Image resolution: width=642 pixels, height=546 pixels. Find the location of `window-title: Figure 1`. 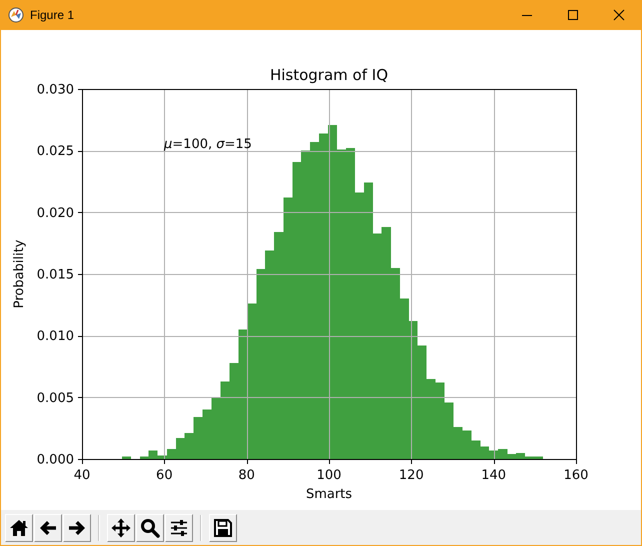

window-title: Figure 1 is located at coordinates (52, 15).